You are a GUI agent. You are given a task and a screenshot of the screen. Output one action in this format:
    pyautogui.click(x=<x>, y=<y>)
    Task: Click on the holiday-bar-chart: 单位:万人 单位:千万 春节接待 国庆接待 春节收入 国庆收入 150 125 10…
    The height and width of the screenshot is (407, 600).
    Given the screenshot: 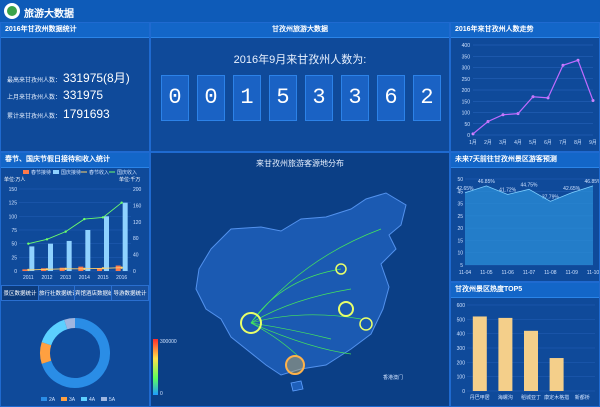 What is the action you would take?
    pyautogui.click(x=73, y=225)
    